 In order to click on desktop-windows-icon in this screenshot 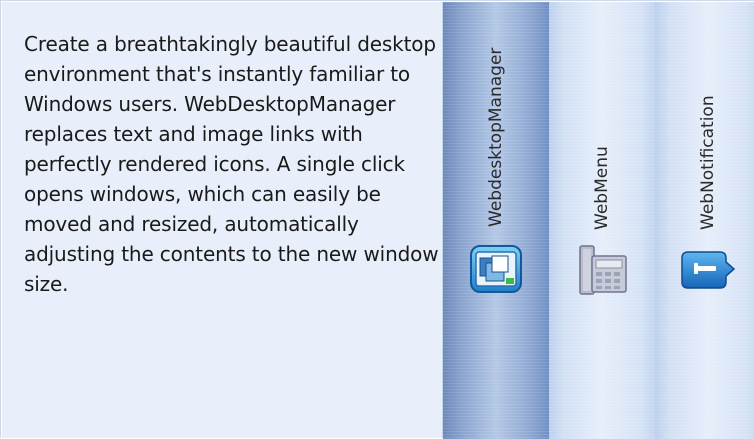, I will do `click(496, 269)`.